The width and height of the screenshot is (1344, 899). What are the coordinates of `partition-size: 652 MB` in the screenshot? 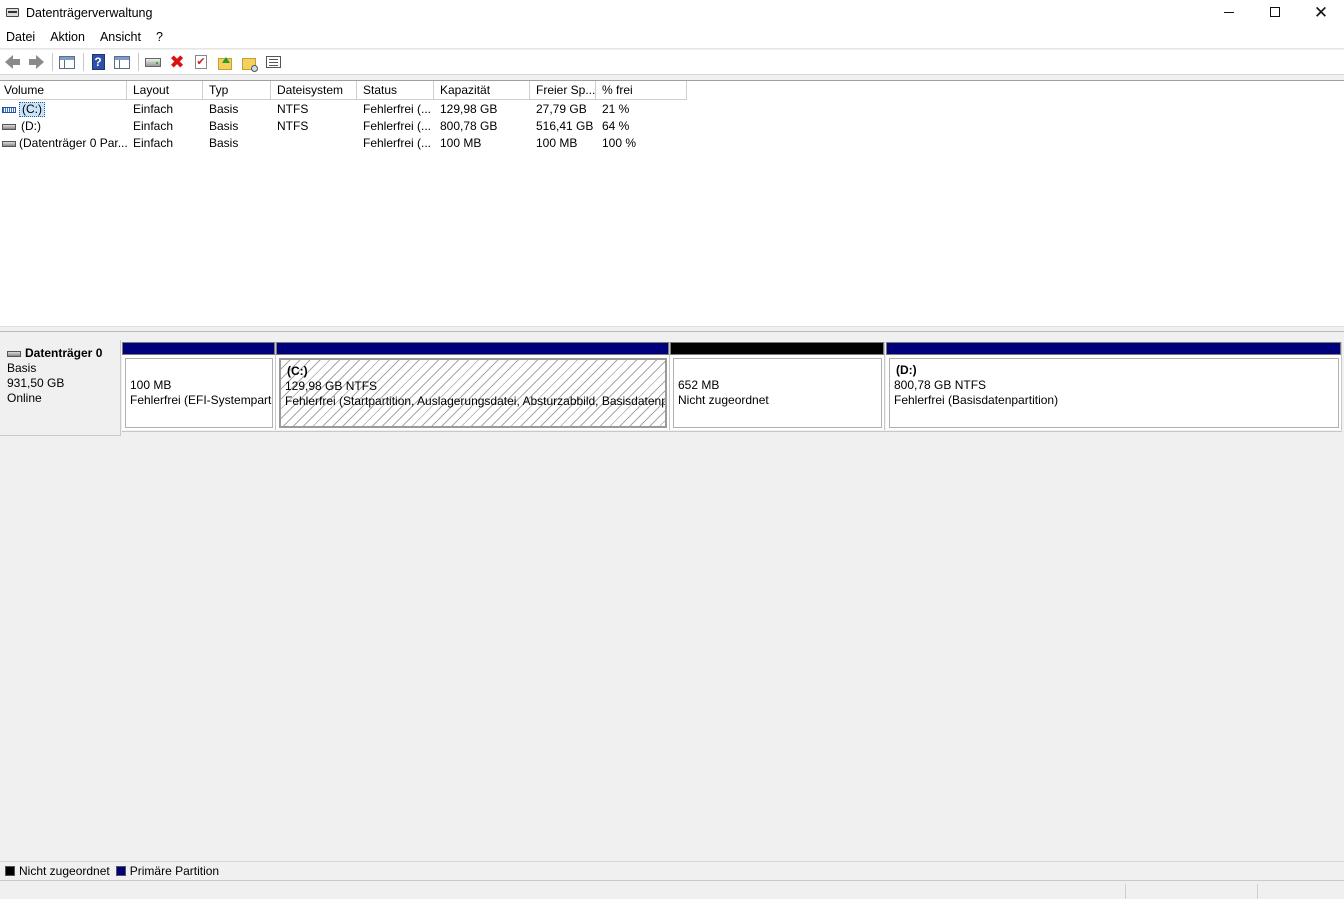 It's located at (699, 385).